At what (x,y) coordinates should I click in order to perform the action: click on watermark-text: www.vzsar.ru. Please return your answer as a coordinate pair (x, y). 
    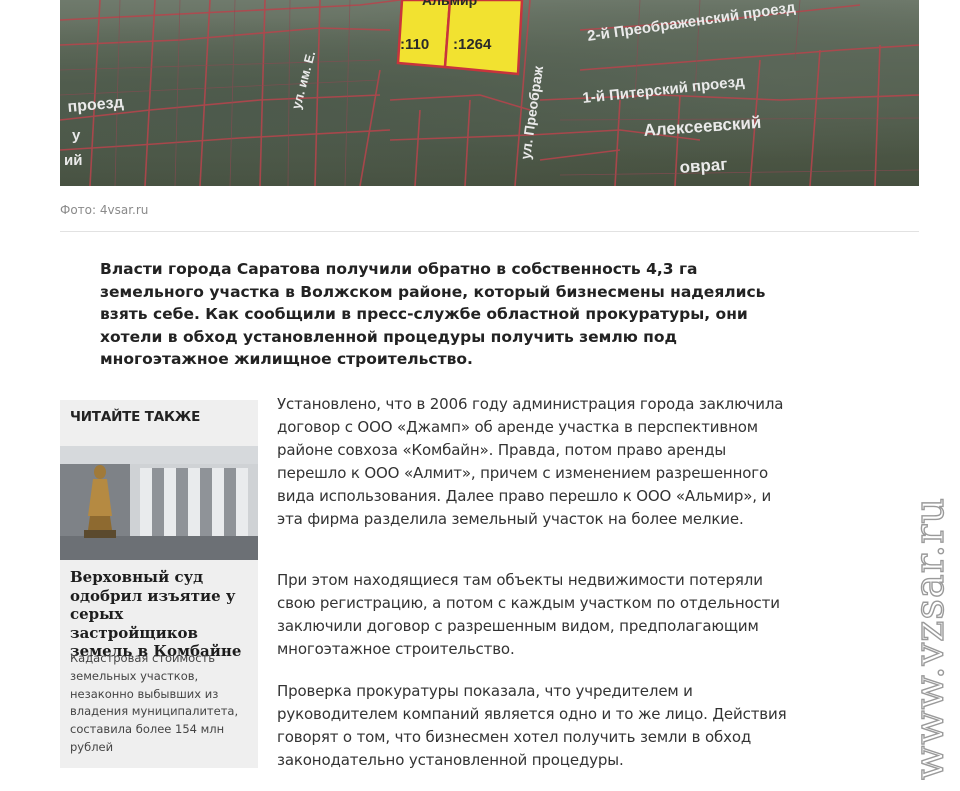
    Looking at the image, I should click on (930, 638).